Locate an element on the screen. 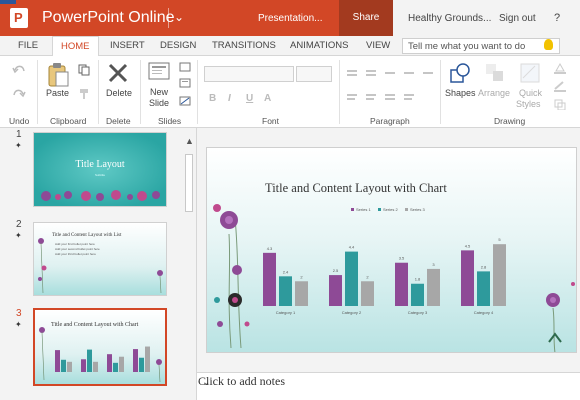 The height and width of the screenshot is (400, 580). quick-styles-label-1: Quick is located at coordinates (530, 93).